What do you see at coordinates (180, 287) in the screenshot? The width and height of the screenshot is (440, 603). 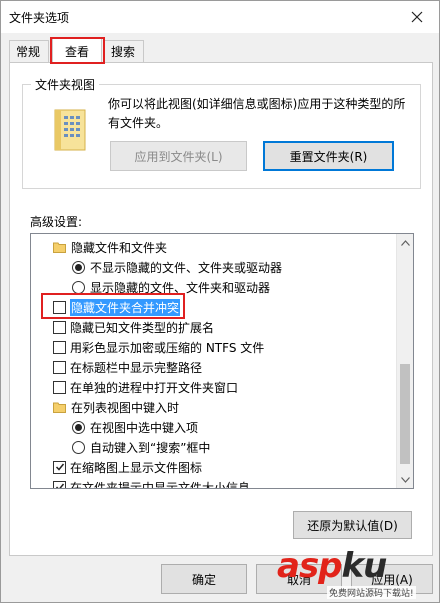 I see `tree-item-label: 显示隐藏的文件、文件夹和驱动器` at bounding box center [180, 287].